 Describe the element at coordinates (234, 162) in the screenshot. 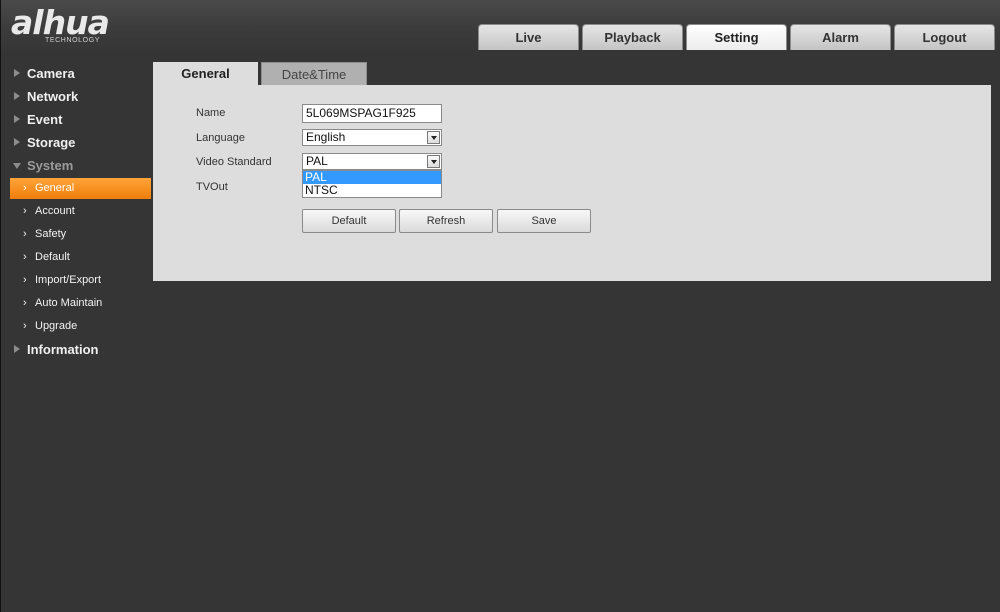

I see `video-standard-label: Video Standard` at that location.